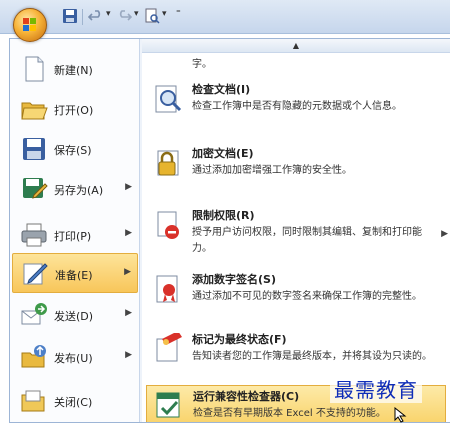 This screenshot has height=423, width=450. I want to click on menu-item-close: 关闭(C), so click(75, 401).